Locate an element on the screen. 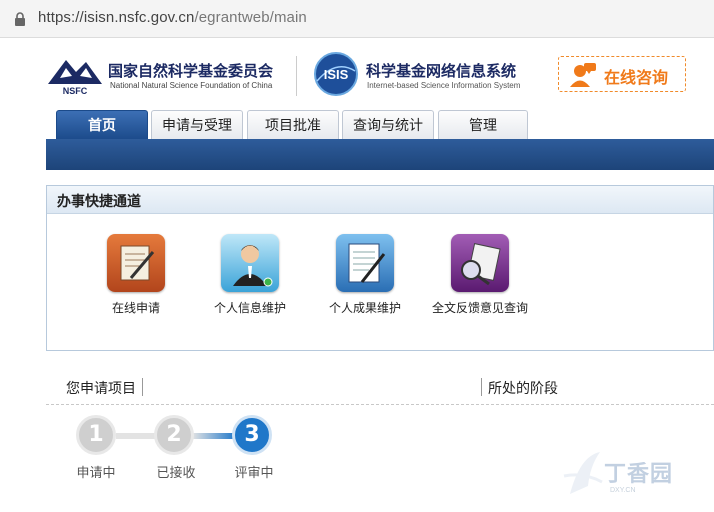  panel-title: 办事快捷通道 is located at coordinates (99, 202).